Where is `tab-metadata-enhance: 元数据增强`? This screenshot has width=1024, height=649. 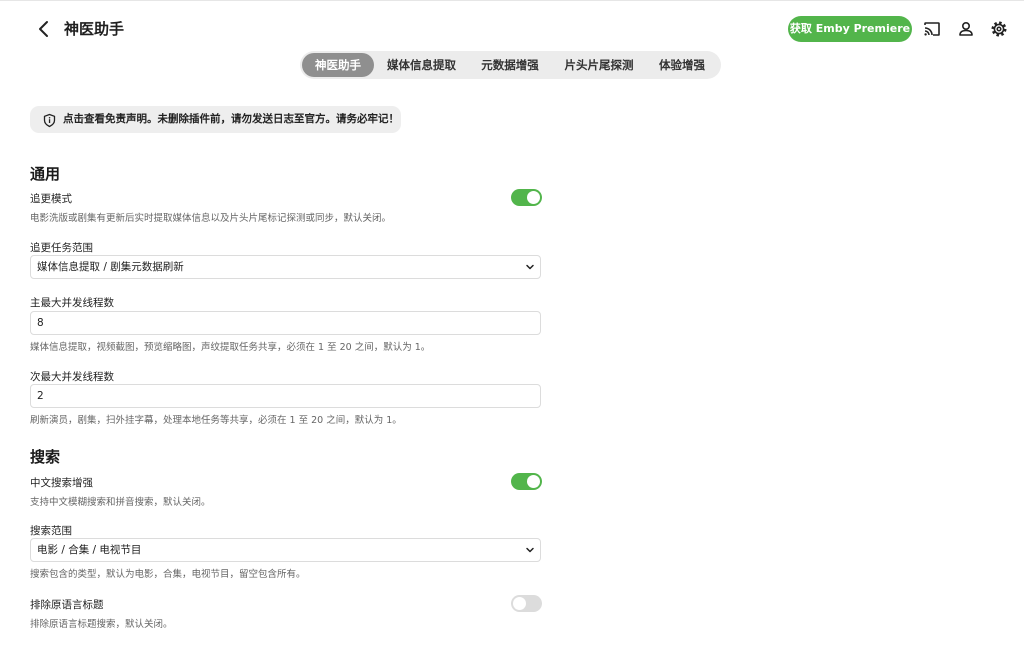
tab-metadata-enhance: 元数据增强 is located at coordinates (510, 65).